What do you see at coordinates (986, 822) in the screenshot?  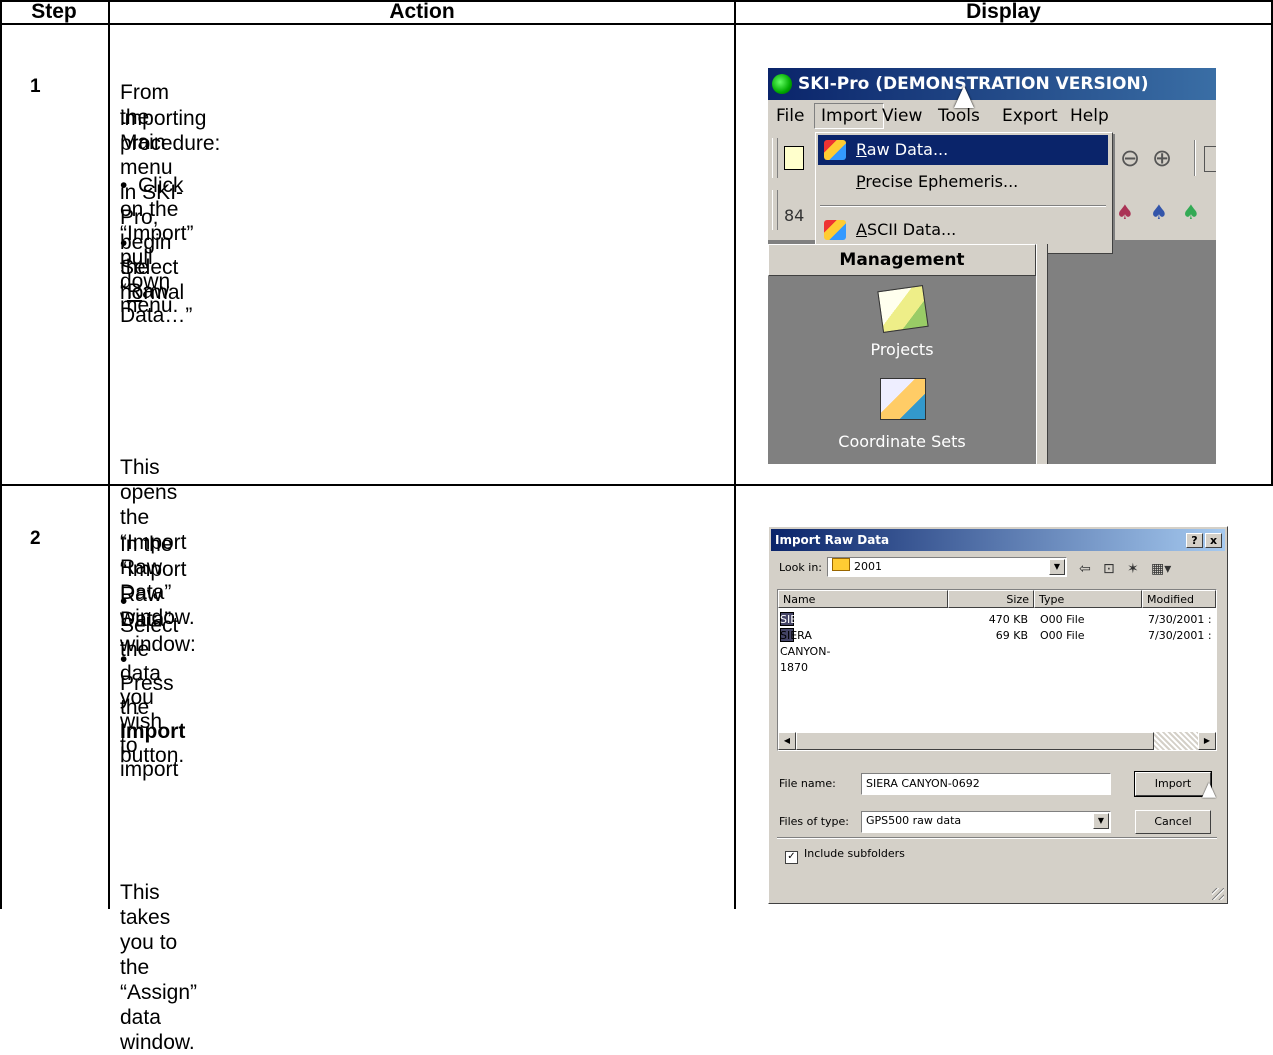 I see `files-of-type-select: GPS500 raw data ▼` at bounding box center [986, 822].